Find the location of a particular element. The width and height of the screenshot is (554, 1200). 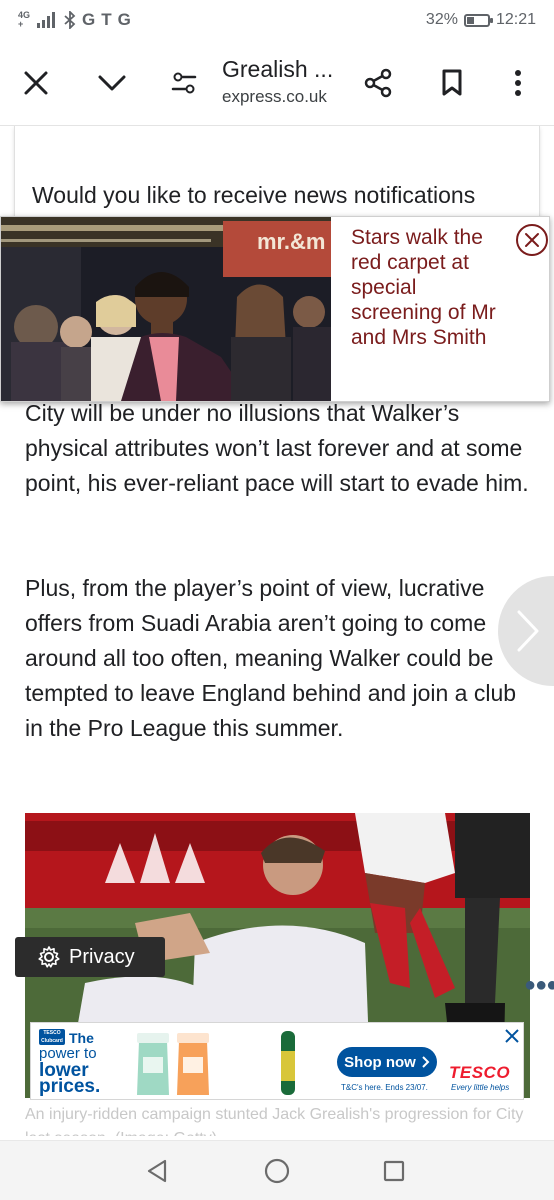

share-icon is located at coordinates (378, 83).